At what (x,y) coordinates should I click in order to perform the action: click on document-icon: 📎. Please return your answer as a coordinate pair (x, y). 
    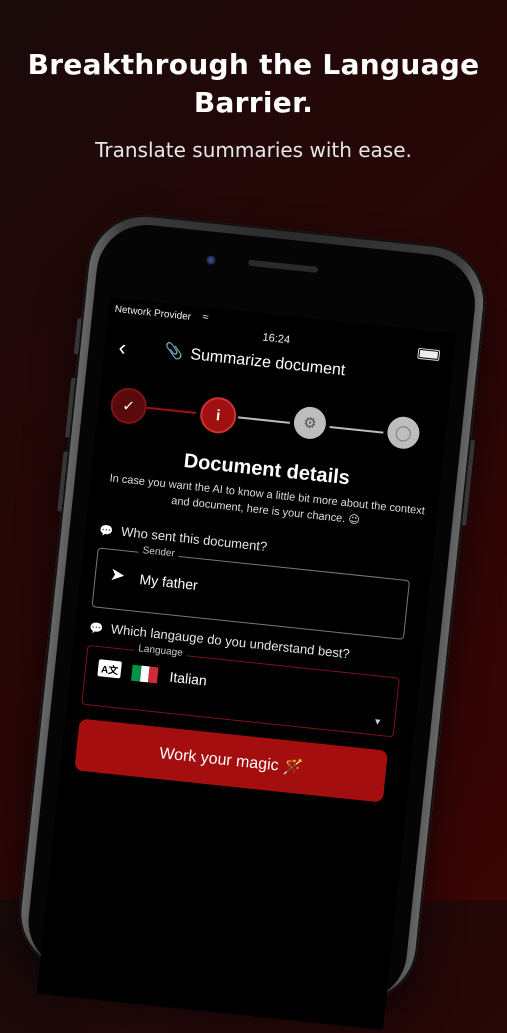
    Looking at the image, I should click on (174, 352).